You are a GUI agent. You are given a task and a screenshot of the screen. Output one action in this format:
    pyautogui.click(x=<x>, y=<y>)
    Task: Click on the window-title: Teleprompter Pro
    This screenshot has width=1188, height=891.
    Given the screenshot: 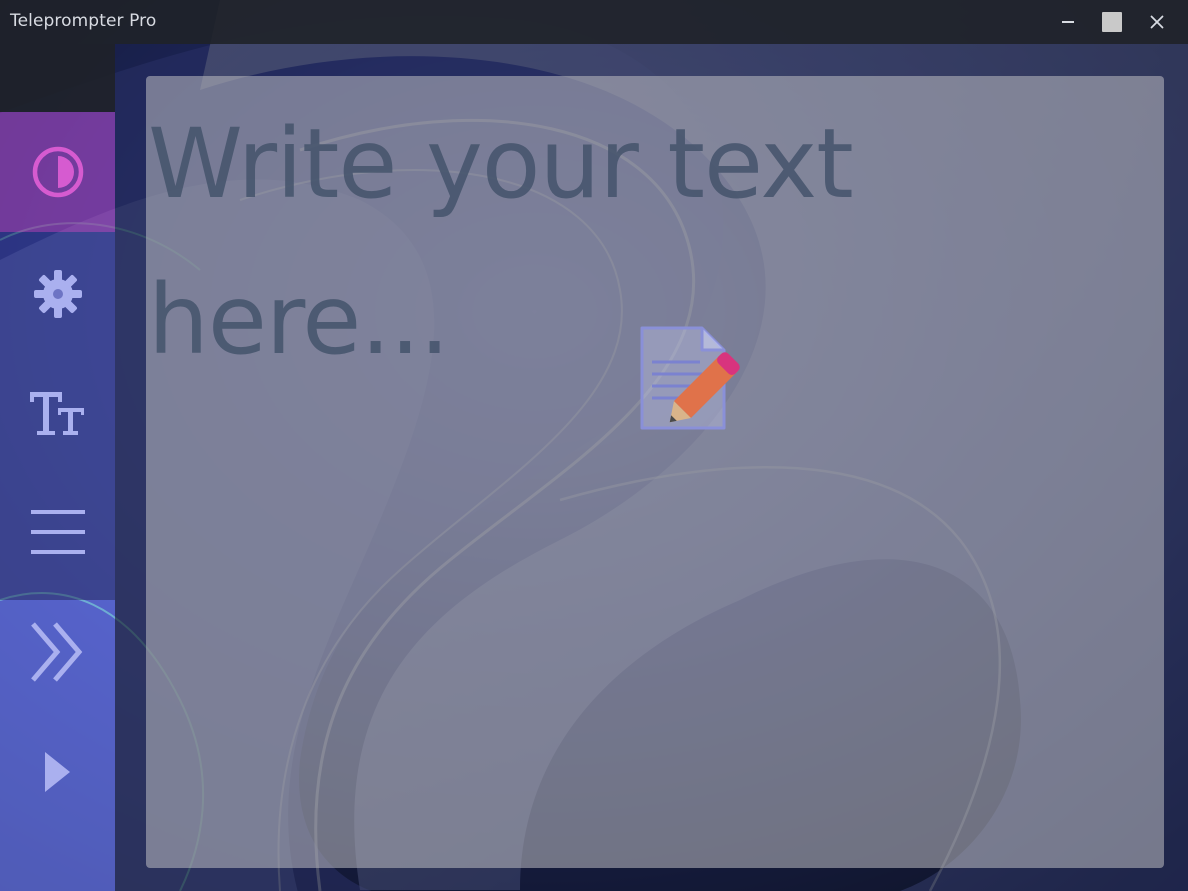 What is the action you would take?
    pyautogui.click(x=83, y=21)
    